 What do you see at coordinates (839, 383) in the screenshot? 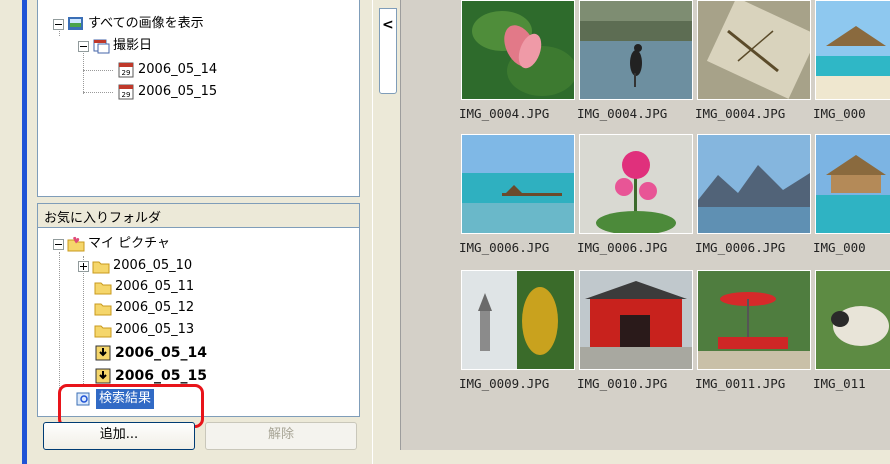
I see `thumbnail-caption: IMG_011` at bounding box center [839, 383].